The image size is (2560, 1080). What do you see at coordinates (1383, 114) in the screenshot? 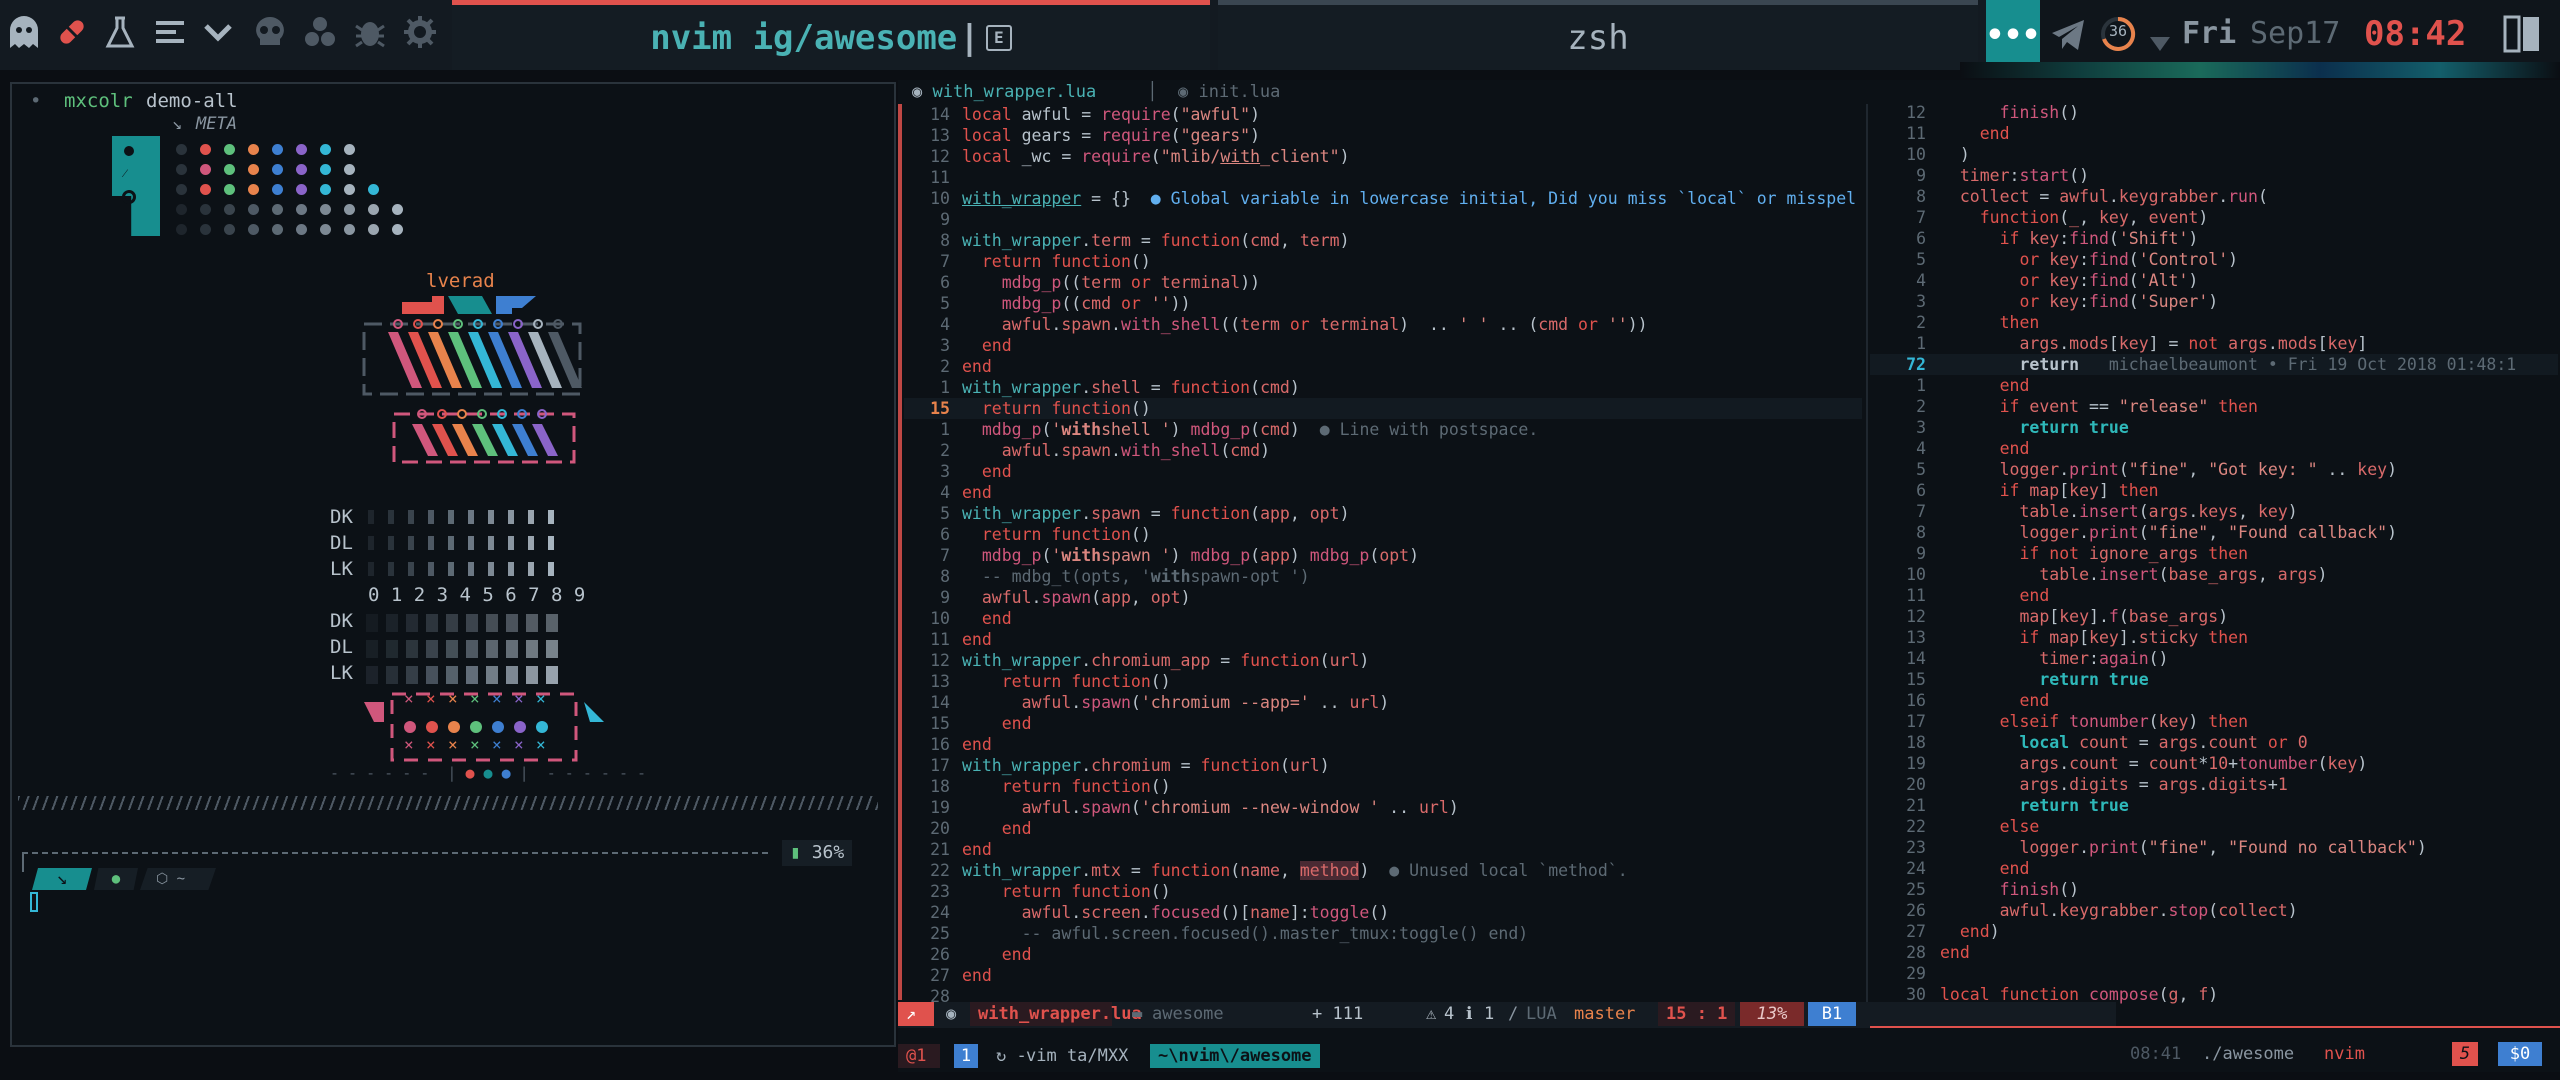
I see `code-line: 14 local awful = require("awful")` at bounding box center [1383, 114].